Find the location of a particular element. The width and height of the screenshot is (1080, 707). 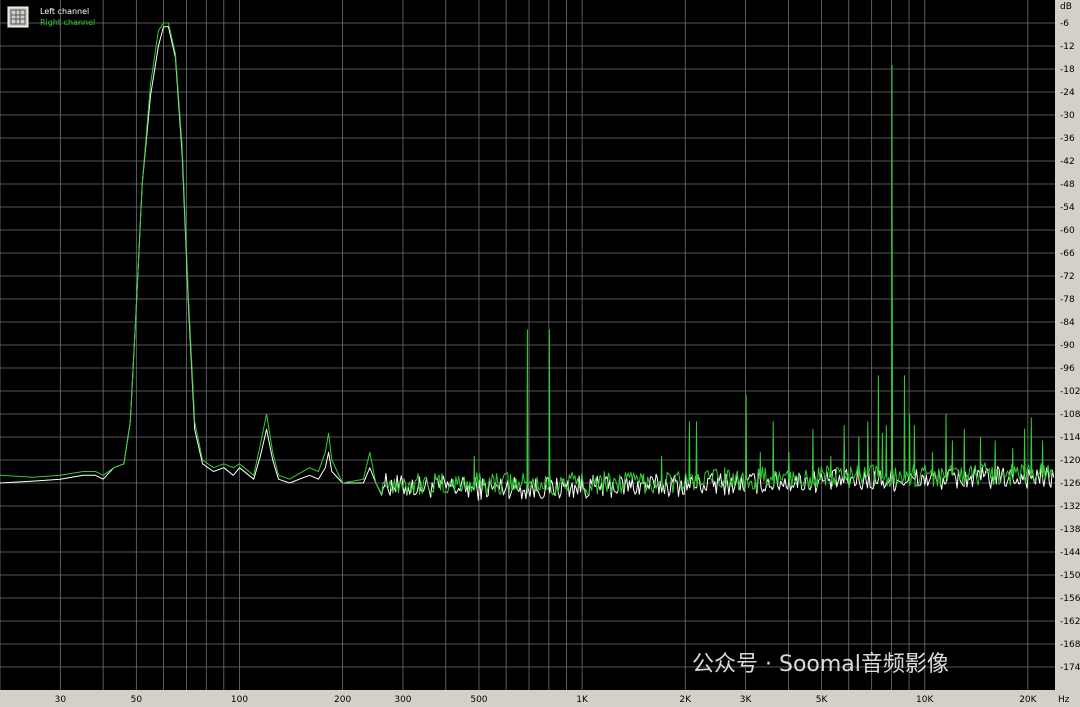

y-tick-label: -138 is located at coordinates (1070, 530).